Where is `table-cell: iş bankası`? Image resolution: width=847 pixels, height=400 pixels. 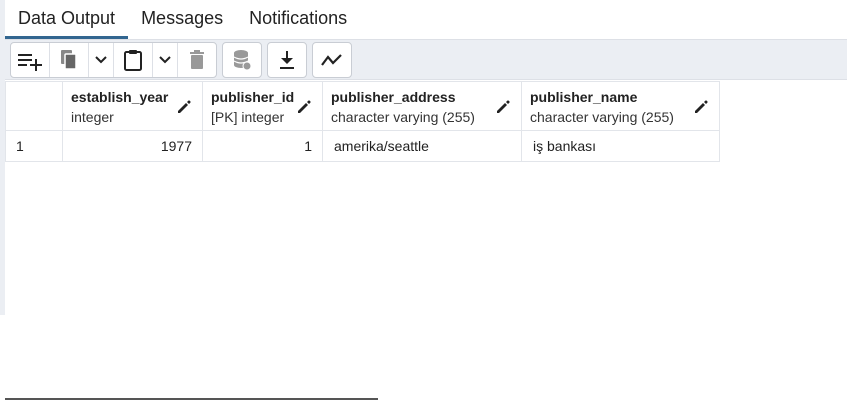
table-cell: iş bankası is located at coordinates (620, 146).